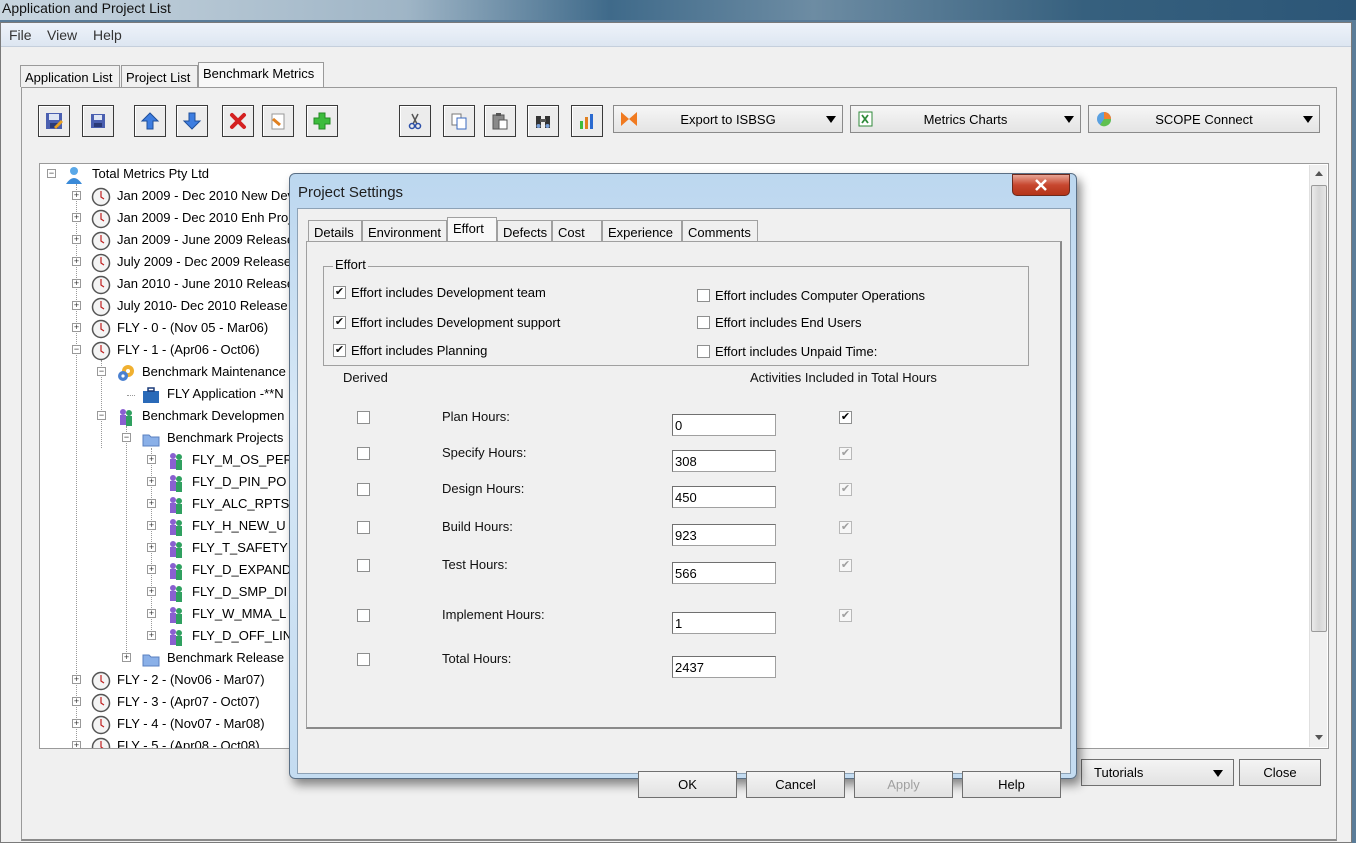 The height and width of the screenshot is (843, 1356). What do you see at coordinates (1280, 772) in the screenshot?
I see `close-button: Close` at bounding box center [1280, 772].